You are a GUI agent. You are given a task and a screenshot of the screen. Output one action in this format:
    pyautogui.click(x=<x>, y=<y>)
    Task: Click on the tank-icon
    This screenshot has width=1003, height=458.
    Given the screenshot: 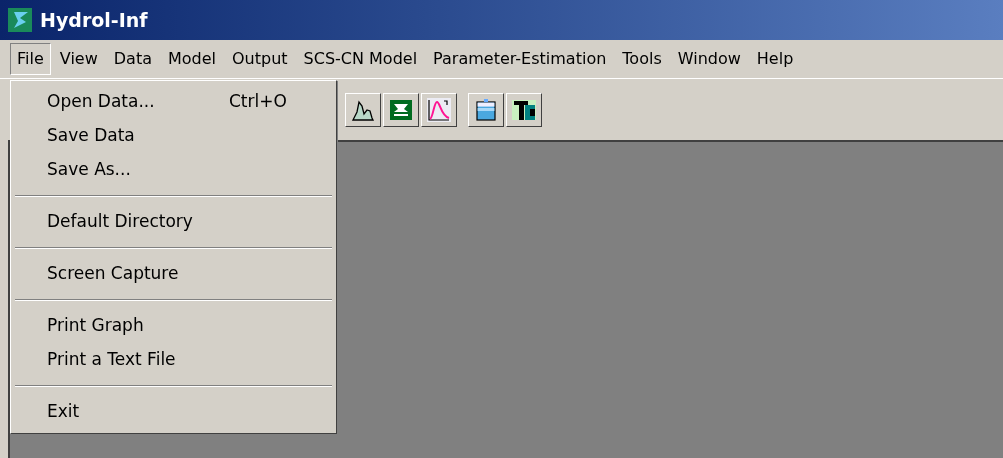 What is the action you would take?
    pyautogui.click(x=486, y=109)
    